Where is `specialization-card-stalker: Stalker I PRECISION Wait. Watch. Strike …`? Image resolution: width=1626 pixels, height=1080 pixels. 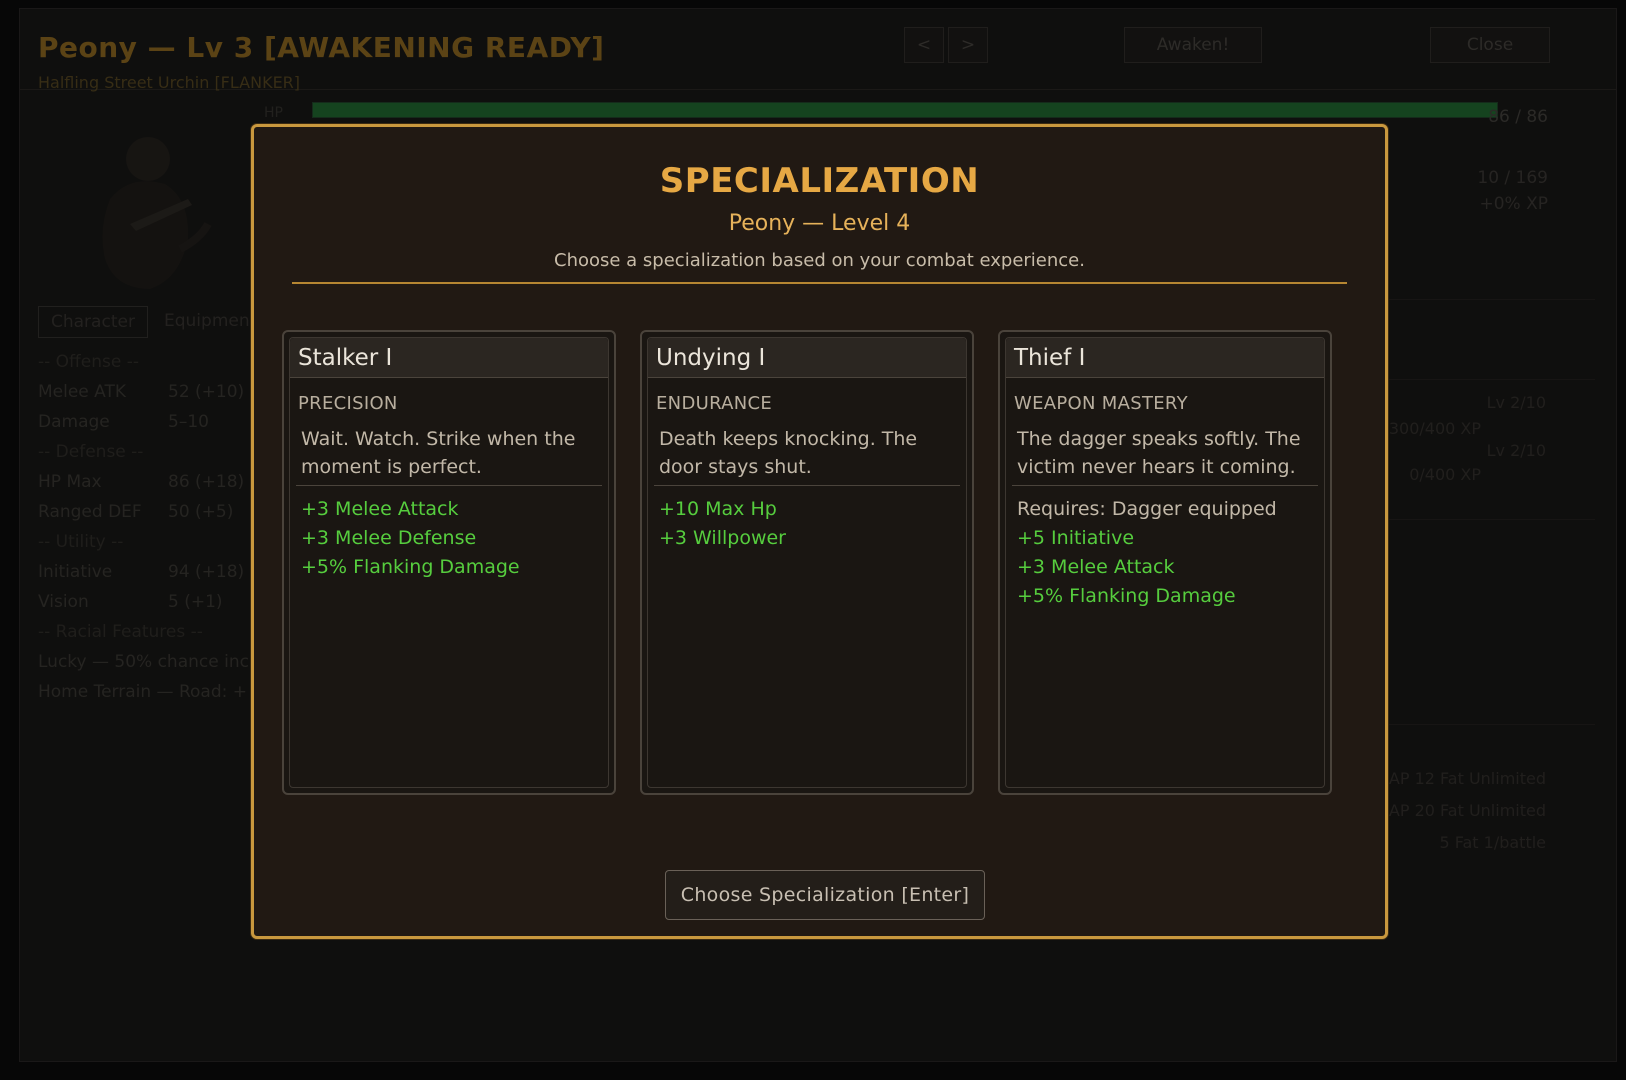
specialization-card-stalker: Stalker I PRECISION Wait. Watch. Strike … is located at coordinates (449, 562).